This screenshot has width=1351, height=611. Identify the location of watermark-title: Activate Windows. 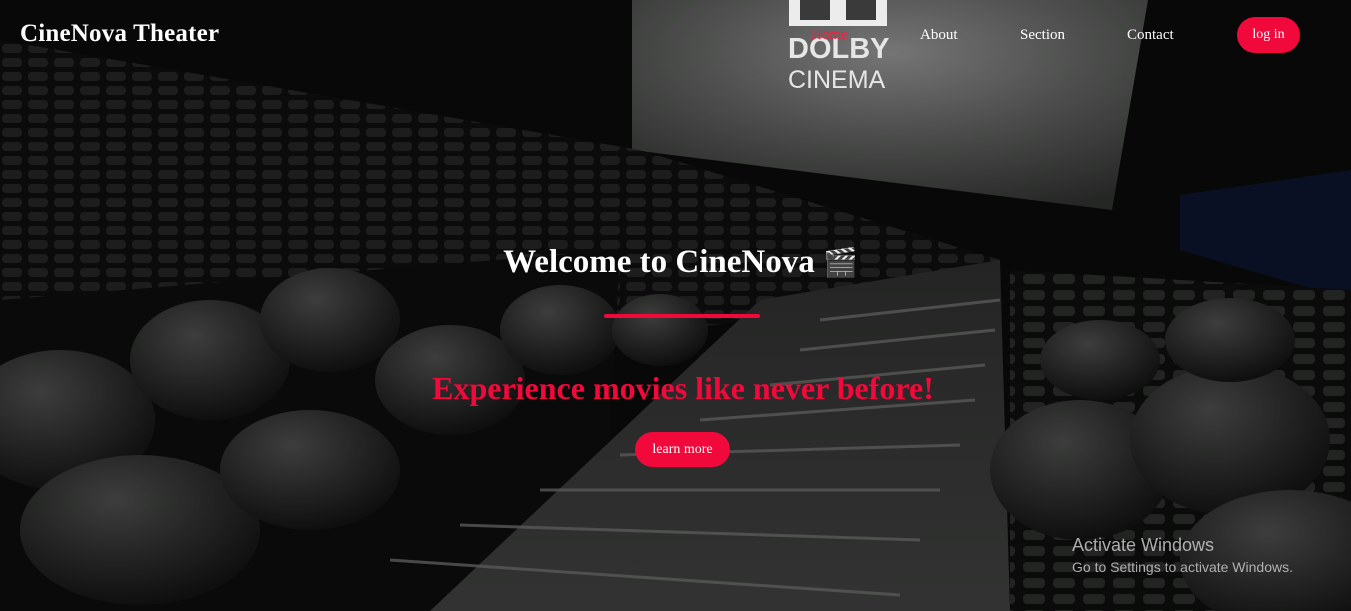
(1143, 545).